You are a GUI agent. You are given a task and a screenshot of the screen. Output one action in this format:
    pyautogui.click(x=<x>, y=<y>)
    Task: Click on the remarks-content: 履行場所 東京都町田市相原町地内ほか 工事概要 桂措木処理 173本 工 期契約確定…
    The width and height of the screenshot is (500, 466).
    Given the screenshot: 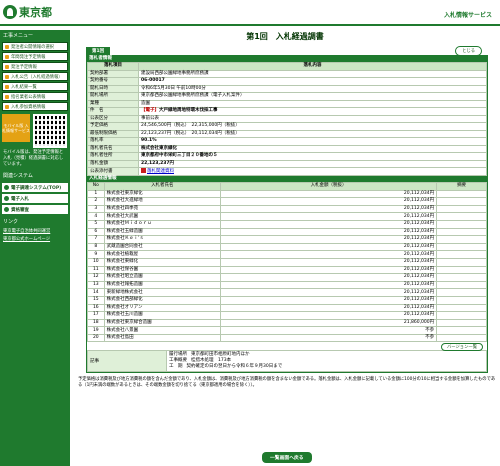 What is the action you would take?
    pyautogui.click(x=326, y=361)
    